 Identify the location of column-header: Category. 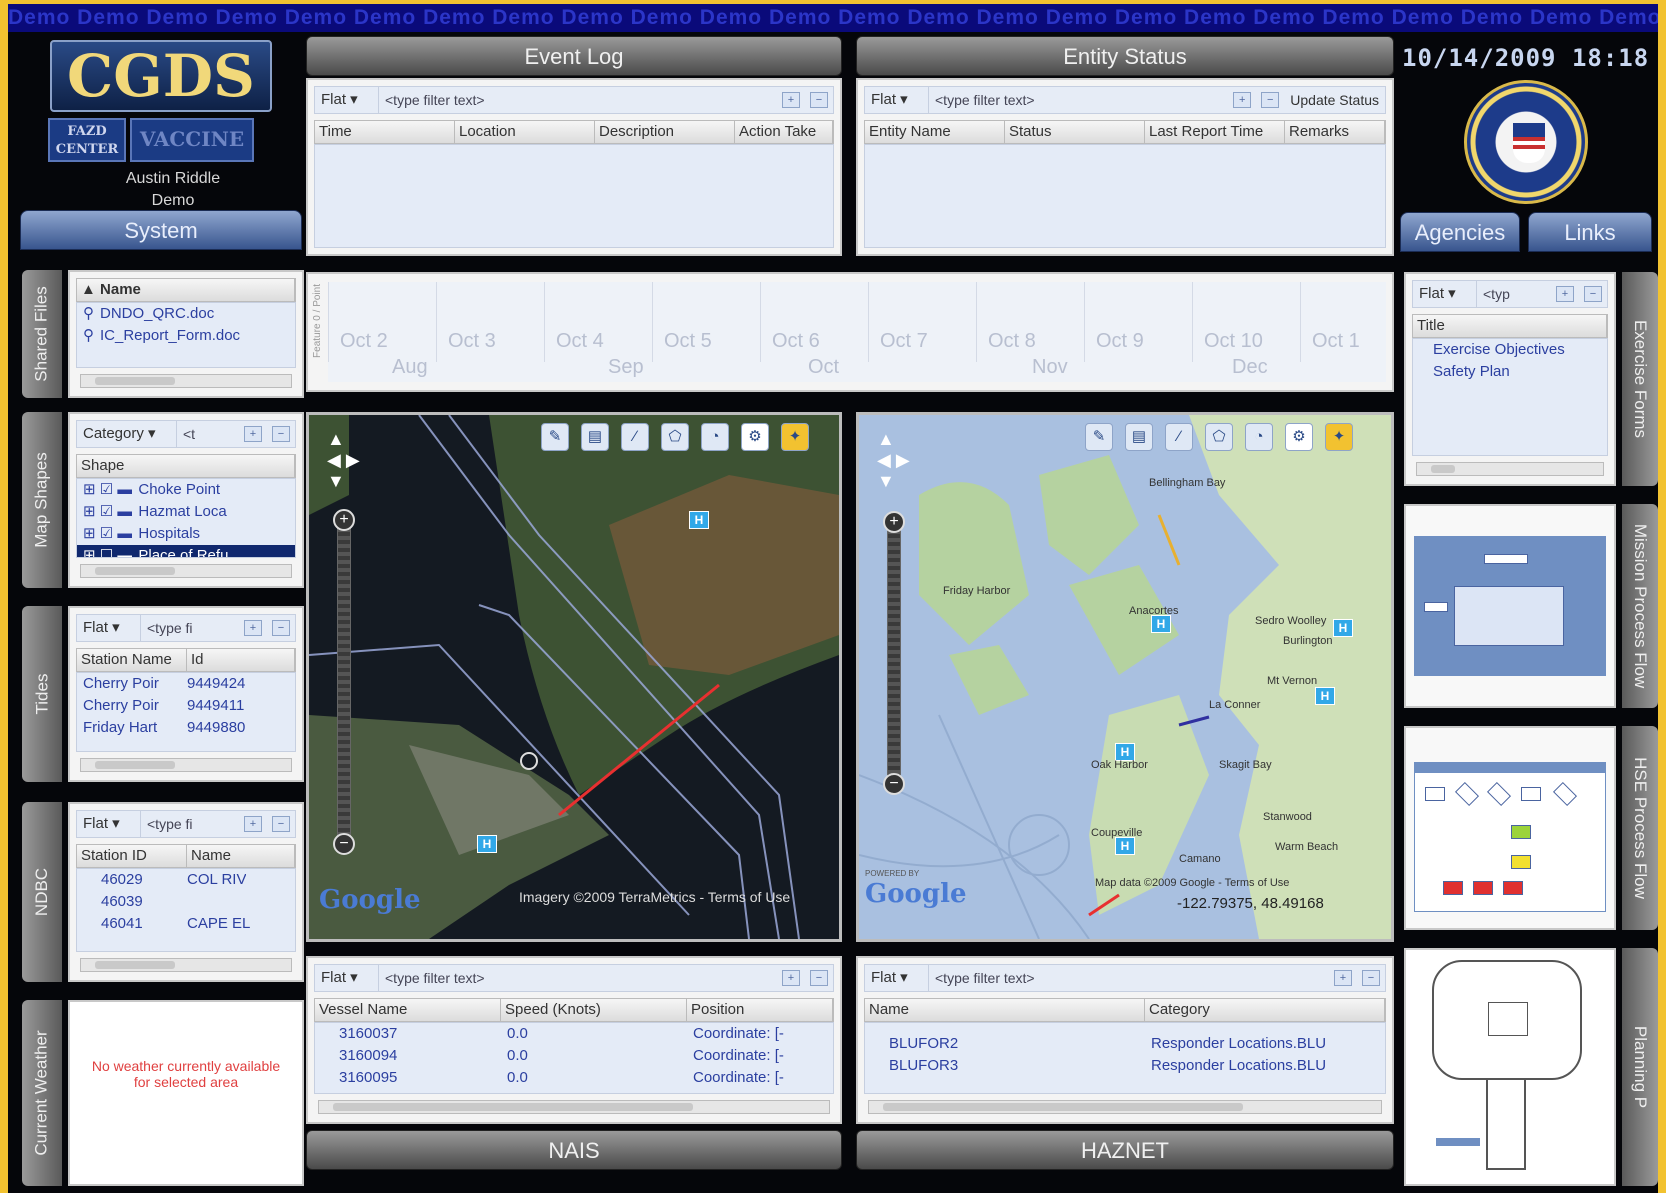
(1265, 1010).